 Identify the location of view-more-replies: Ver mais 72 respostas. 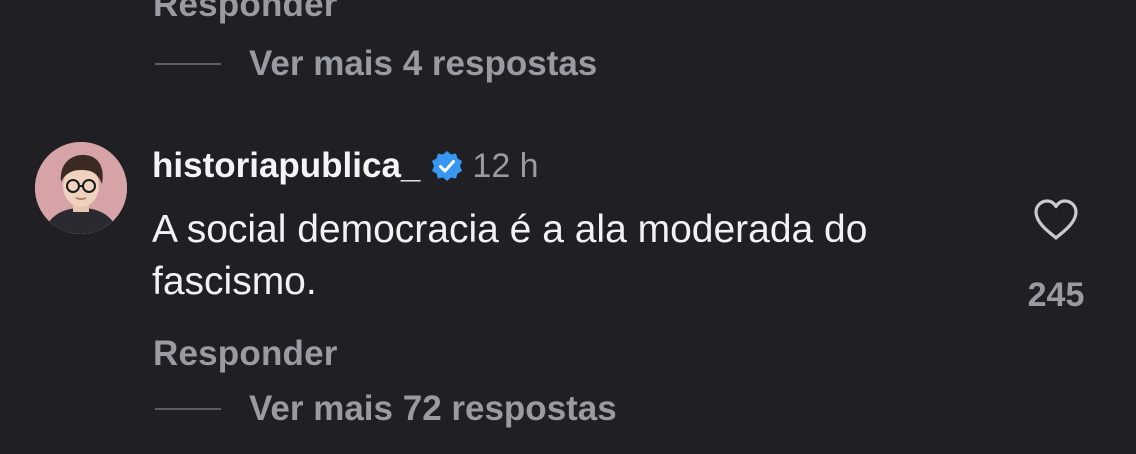
(386, 409).